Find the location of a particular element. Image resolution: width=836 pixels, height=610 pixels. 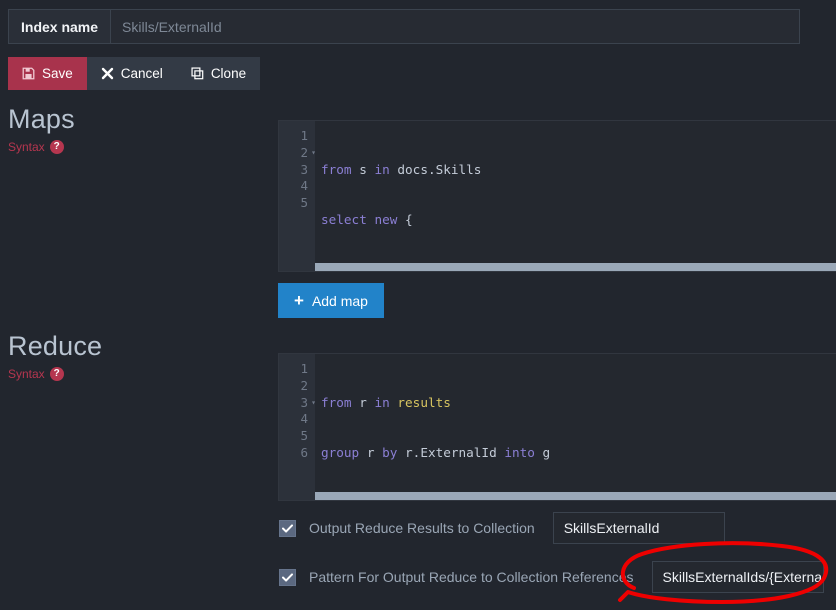

add-map-button: + Add map is located at coordinates (331, 300).